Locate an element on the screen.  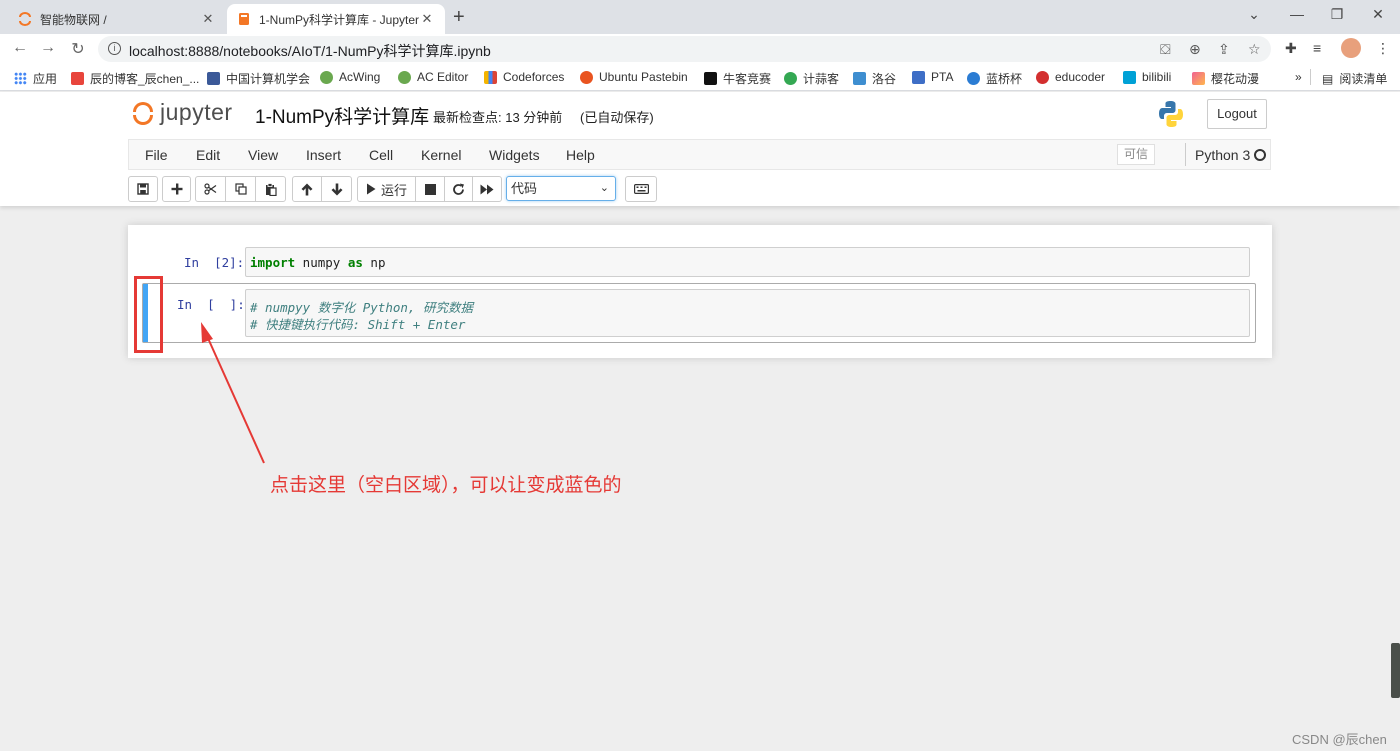
watermark: CSDN @辰chen is located at coordinates (1339, 739).